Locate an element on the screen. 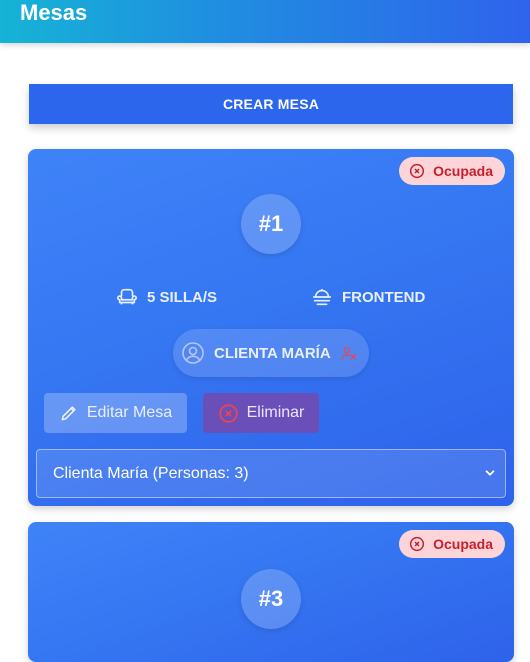 The width and height of the screenshot is (530, 662). edit-table-button: Editar Mesa is located at coordinates (115, 413).